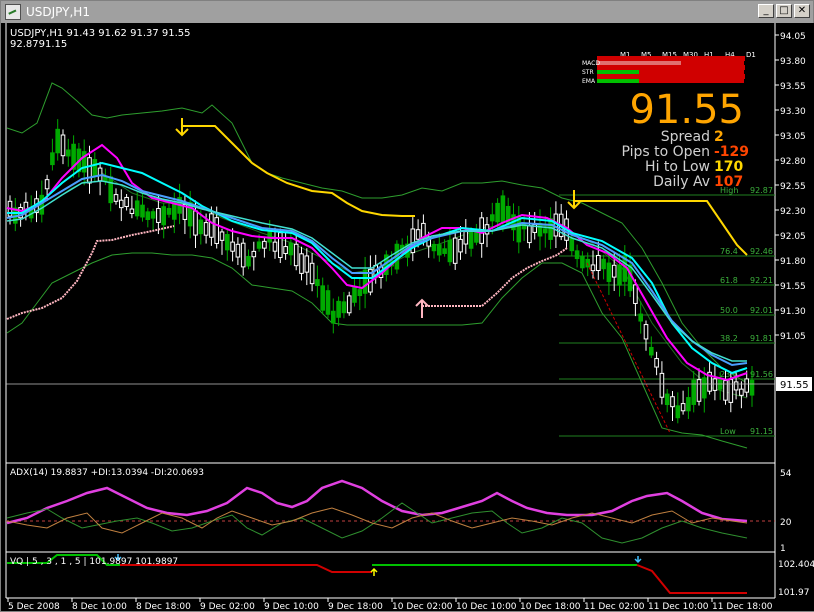 This screenshot has height=612, width=814. Describe the element at coordinates (38, 44) in the screenshot. I see `chart-subheader: 92.8791.15` at that location.